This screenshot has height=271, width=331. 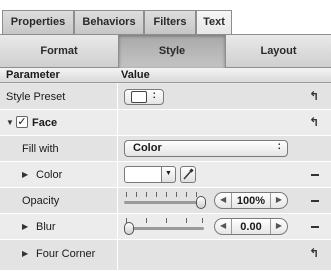 What do you see at coordinates (38, 22) in the screenshot?
I see `tab-properties: Properties` at bounding box center [38, 22].